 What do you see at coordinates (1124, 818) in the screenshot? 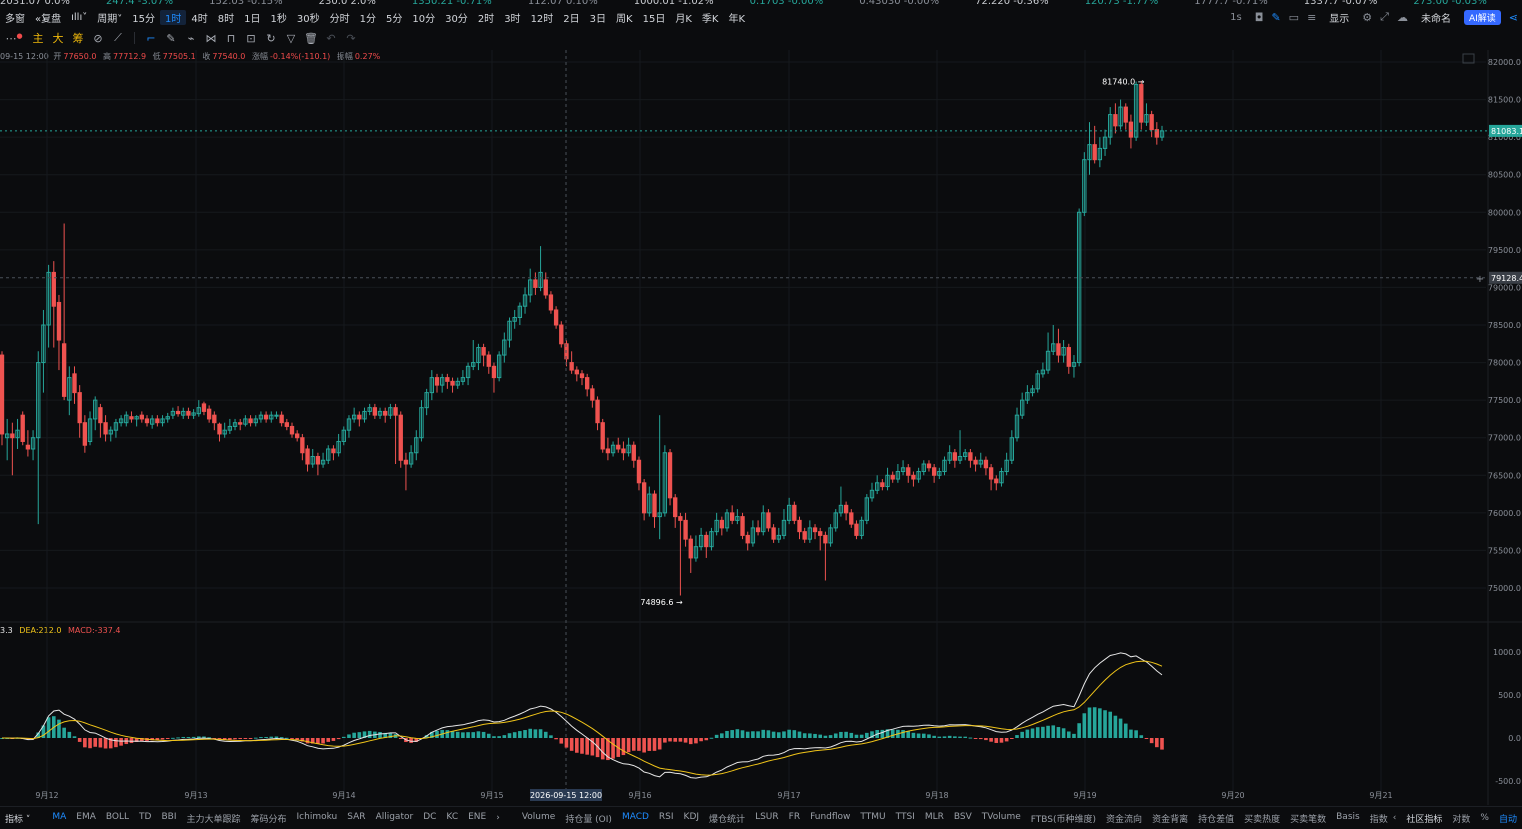
I see `sub-indicator-资金流向: 资金流向` at bounding box center [1124, 818].